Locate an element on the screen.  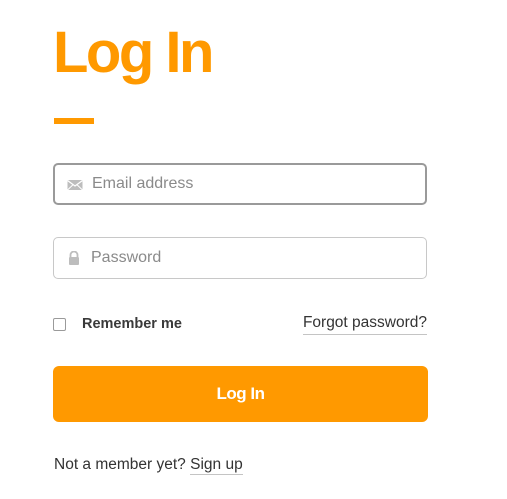
title-underline is located at coordinates (74, 121).